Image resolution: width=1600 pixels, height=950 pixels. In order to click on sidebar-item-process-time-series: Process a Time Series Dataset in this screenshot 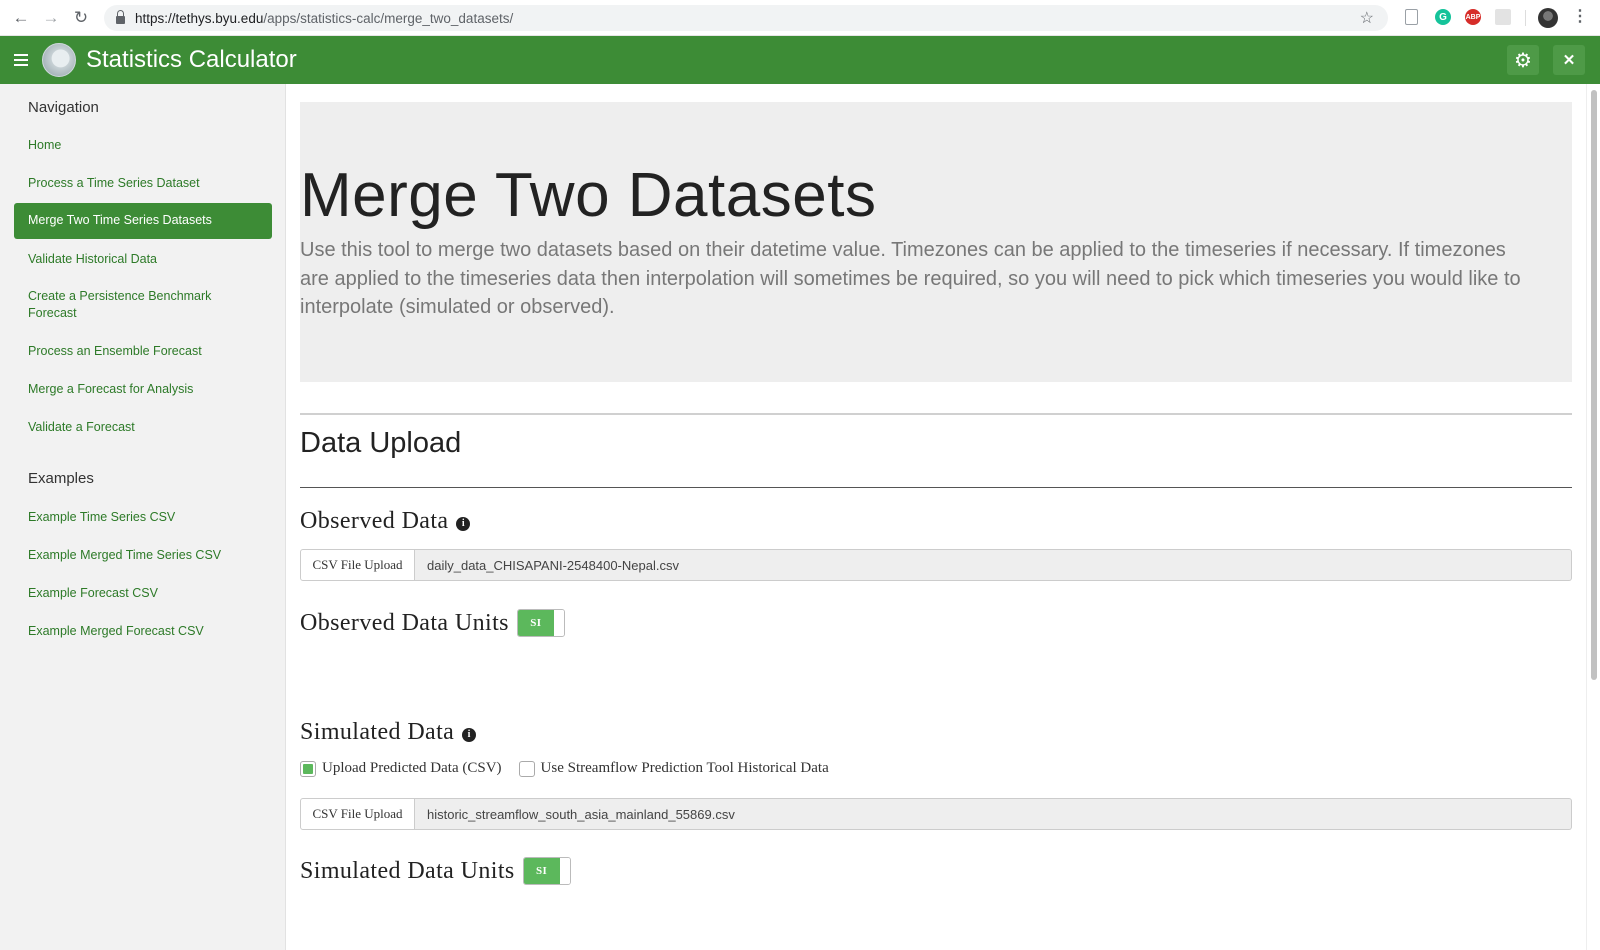, I will do `click(143, 183)`.